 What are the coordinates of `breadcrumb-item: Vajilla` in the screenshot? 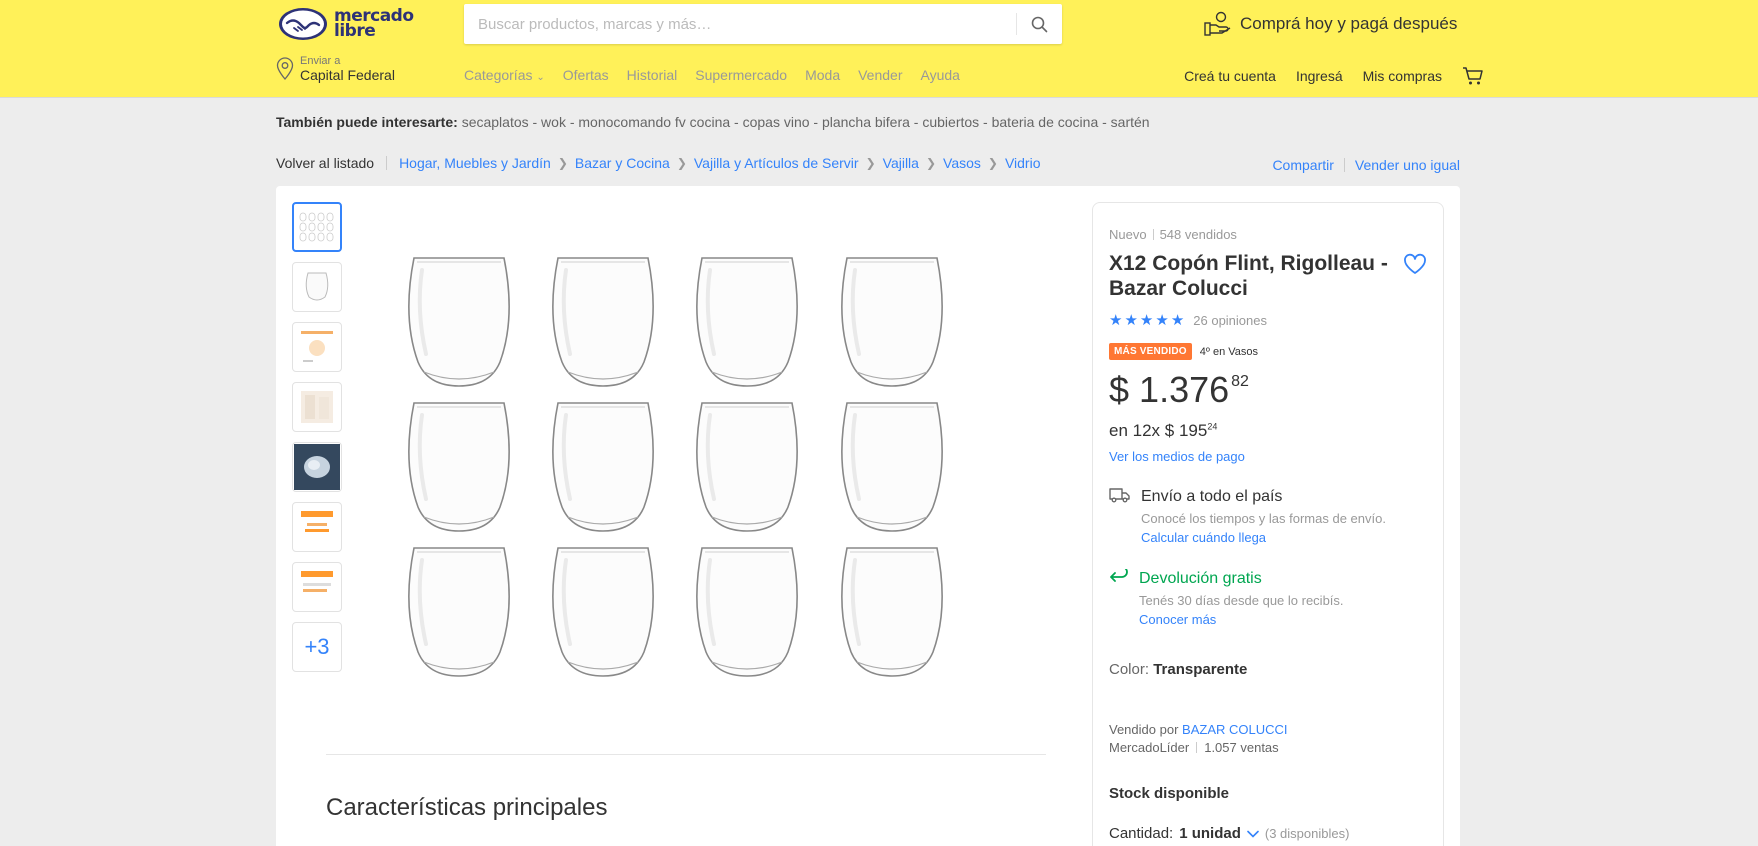 It's located at (901, 163).